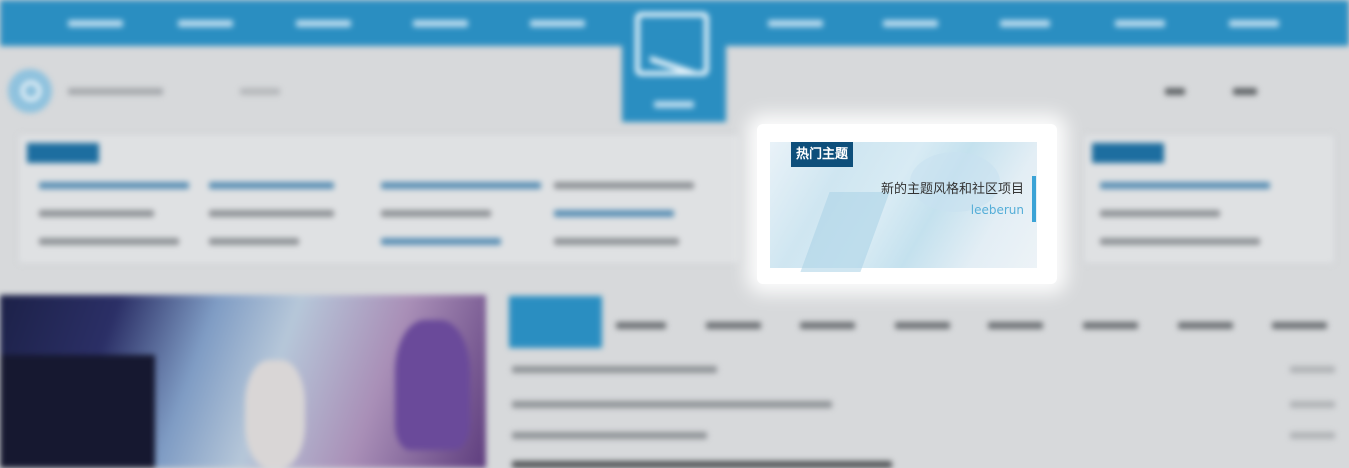  Describe the element at coordinates (379, 199) in the screenshot. I see `announcement-panel` at that location.